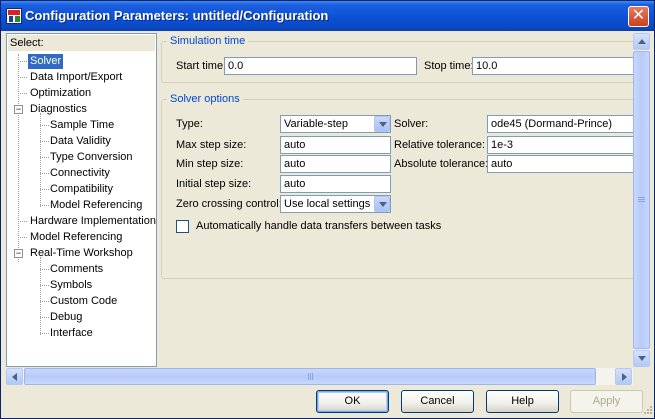 Image resolution: width=655 pixels, height=419 pixels. Describe the element at coordinates (440, 145) in the screenshot. I see `relative-tolerance-label: Relative tolerance:` at that location.